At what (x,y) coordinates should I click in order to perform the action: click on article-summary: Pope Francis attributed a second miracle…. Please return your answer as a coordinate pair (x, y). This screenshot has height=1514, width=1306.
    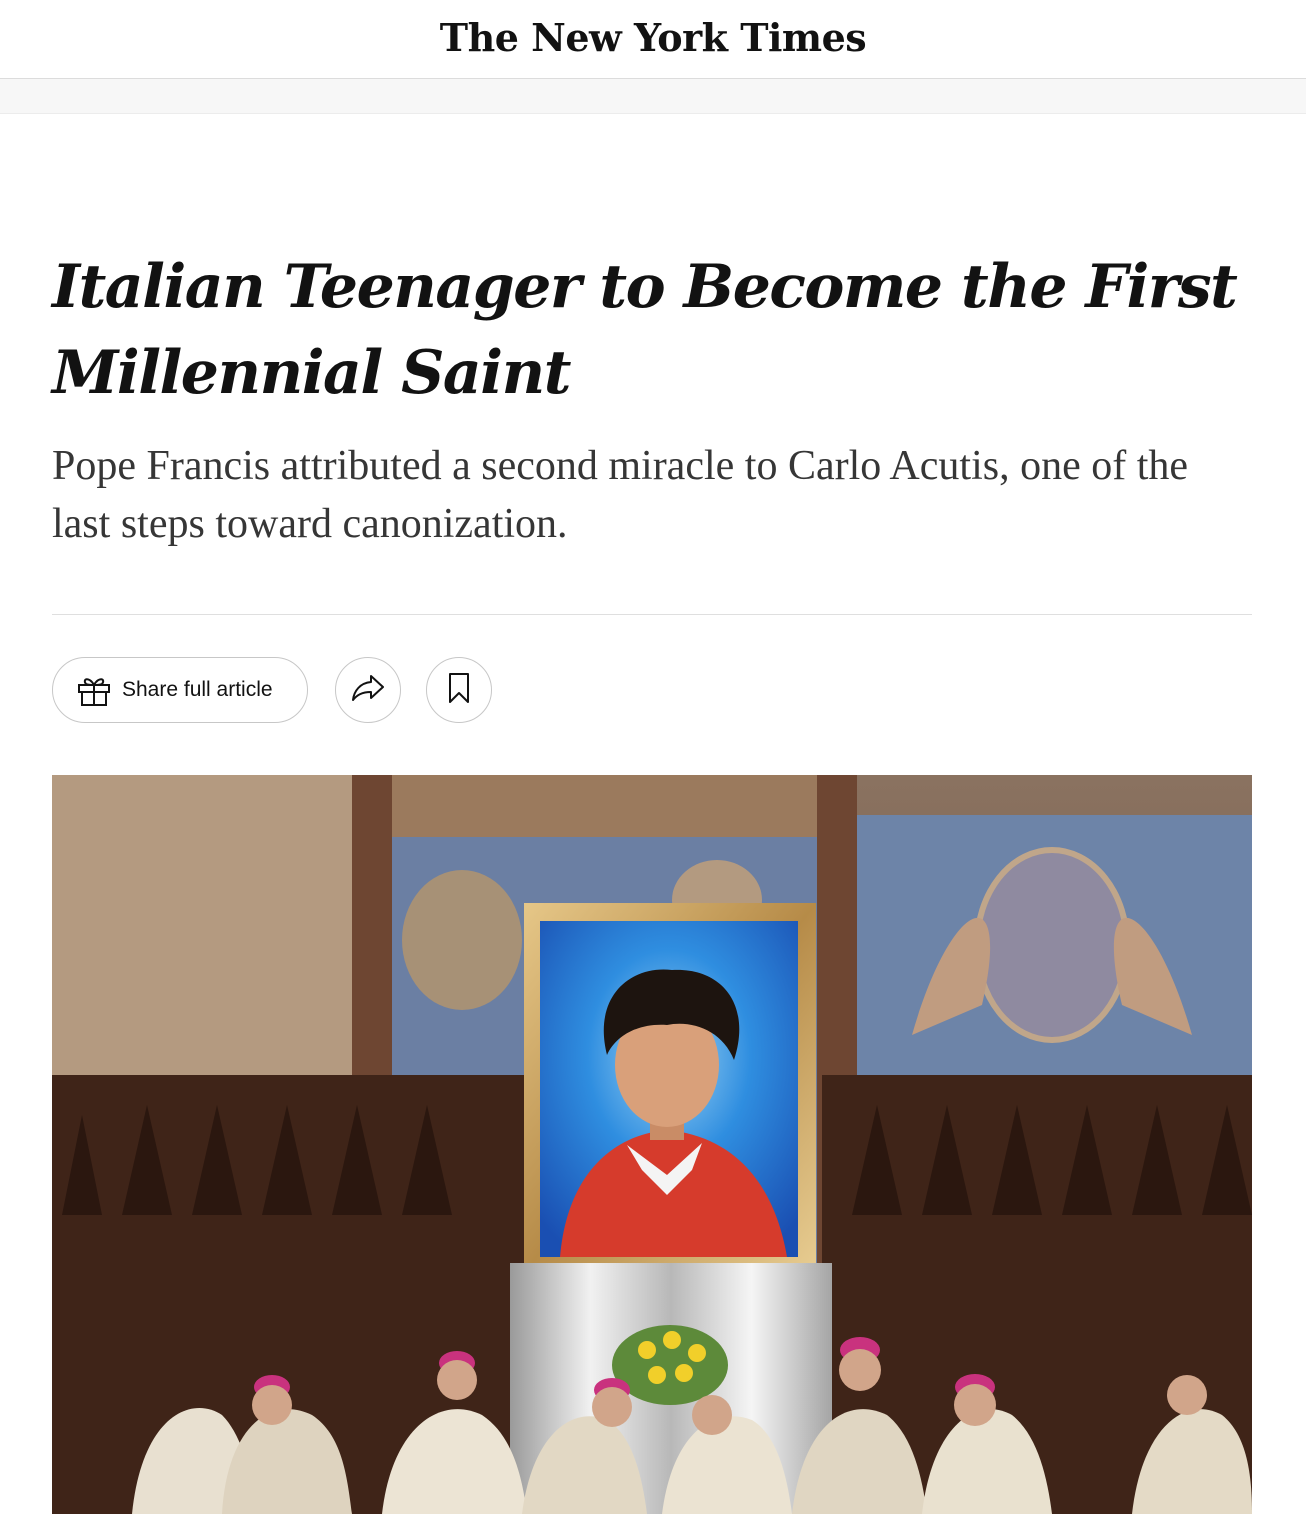
    Looking at the image, I should click on (620, 495).